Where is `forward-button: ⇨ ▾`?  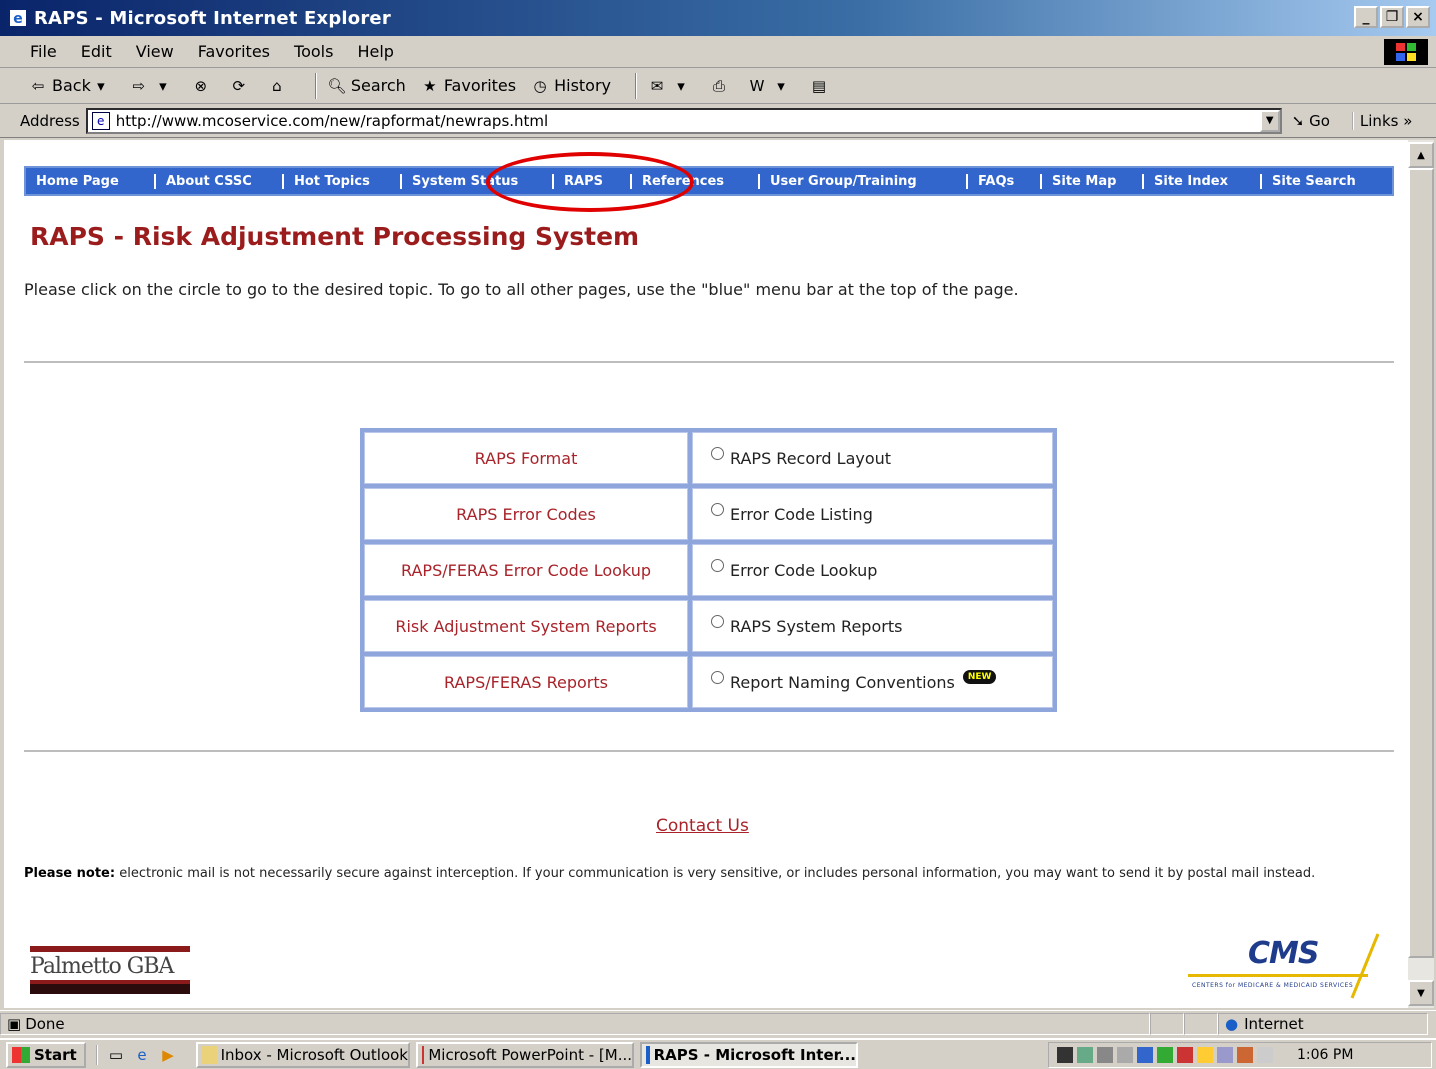
forward-button: ⇨ ▾ is located at coordinates (153, 86).